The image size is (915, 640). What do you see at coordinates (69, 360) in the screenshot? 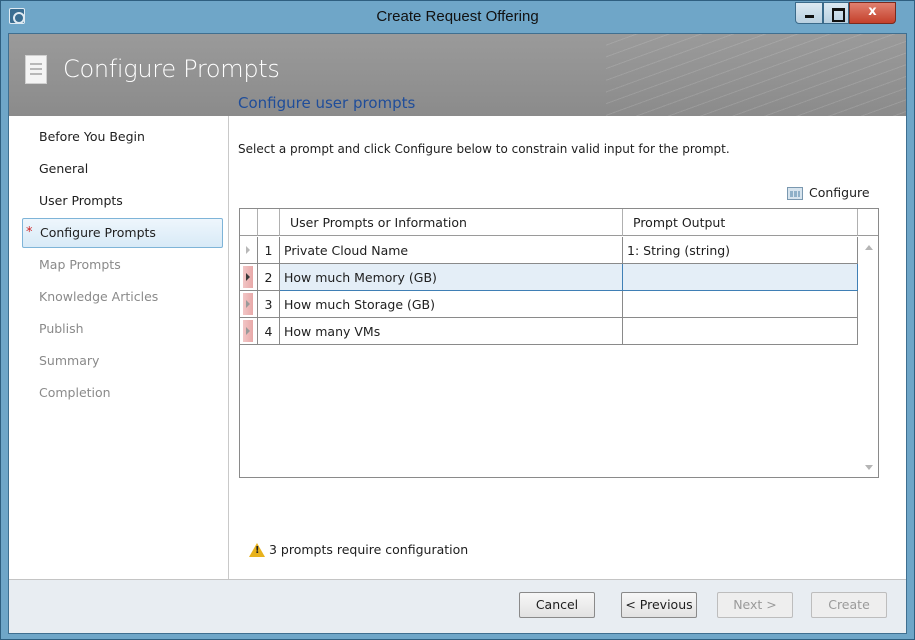
I see `nav-item-label: Summary` at bounding box center [69, 360].